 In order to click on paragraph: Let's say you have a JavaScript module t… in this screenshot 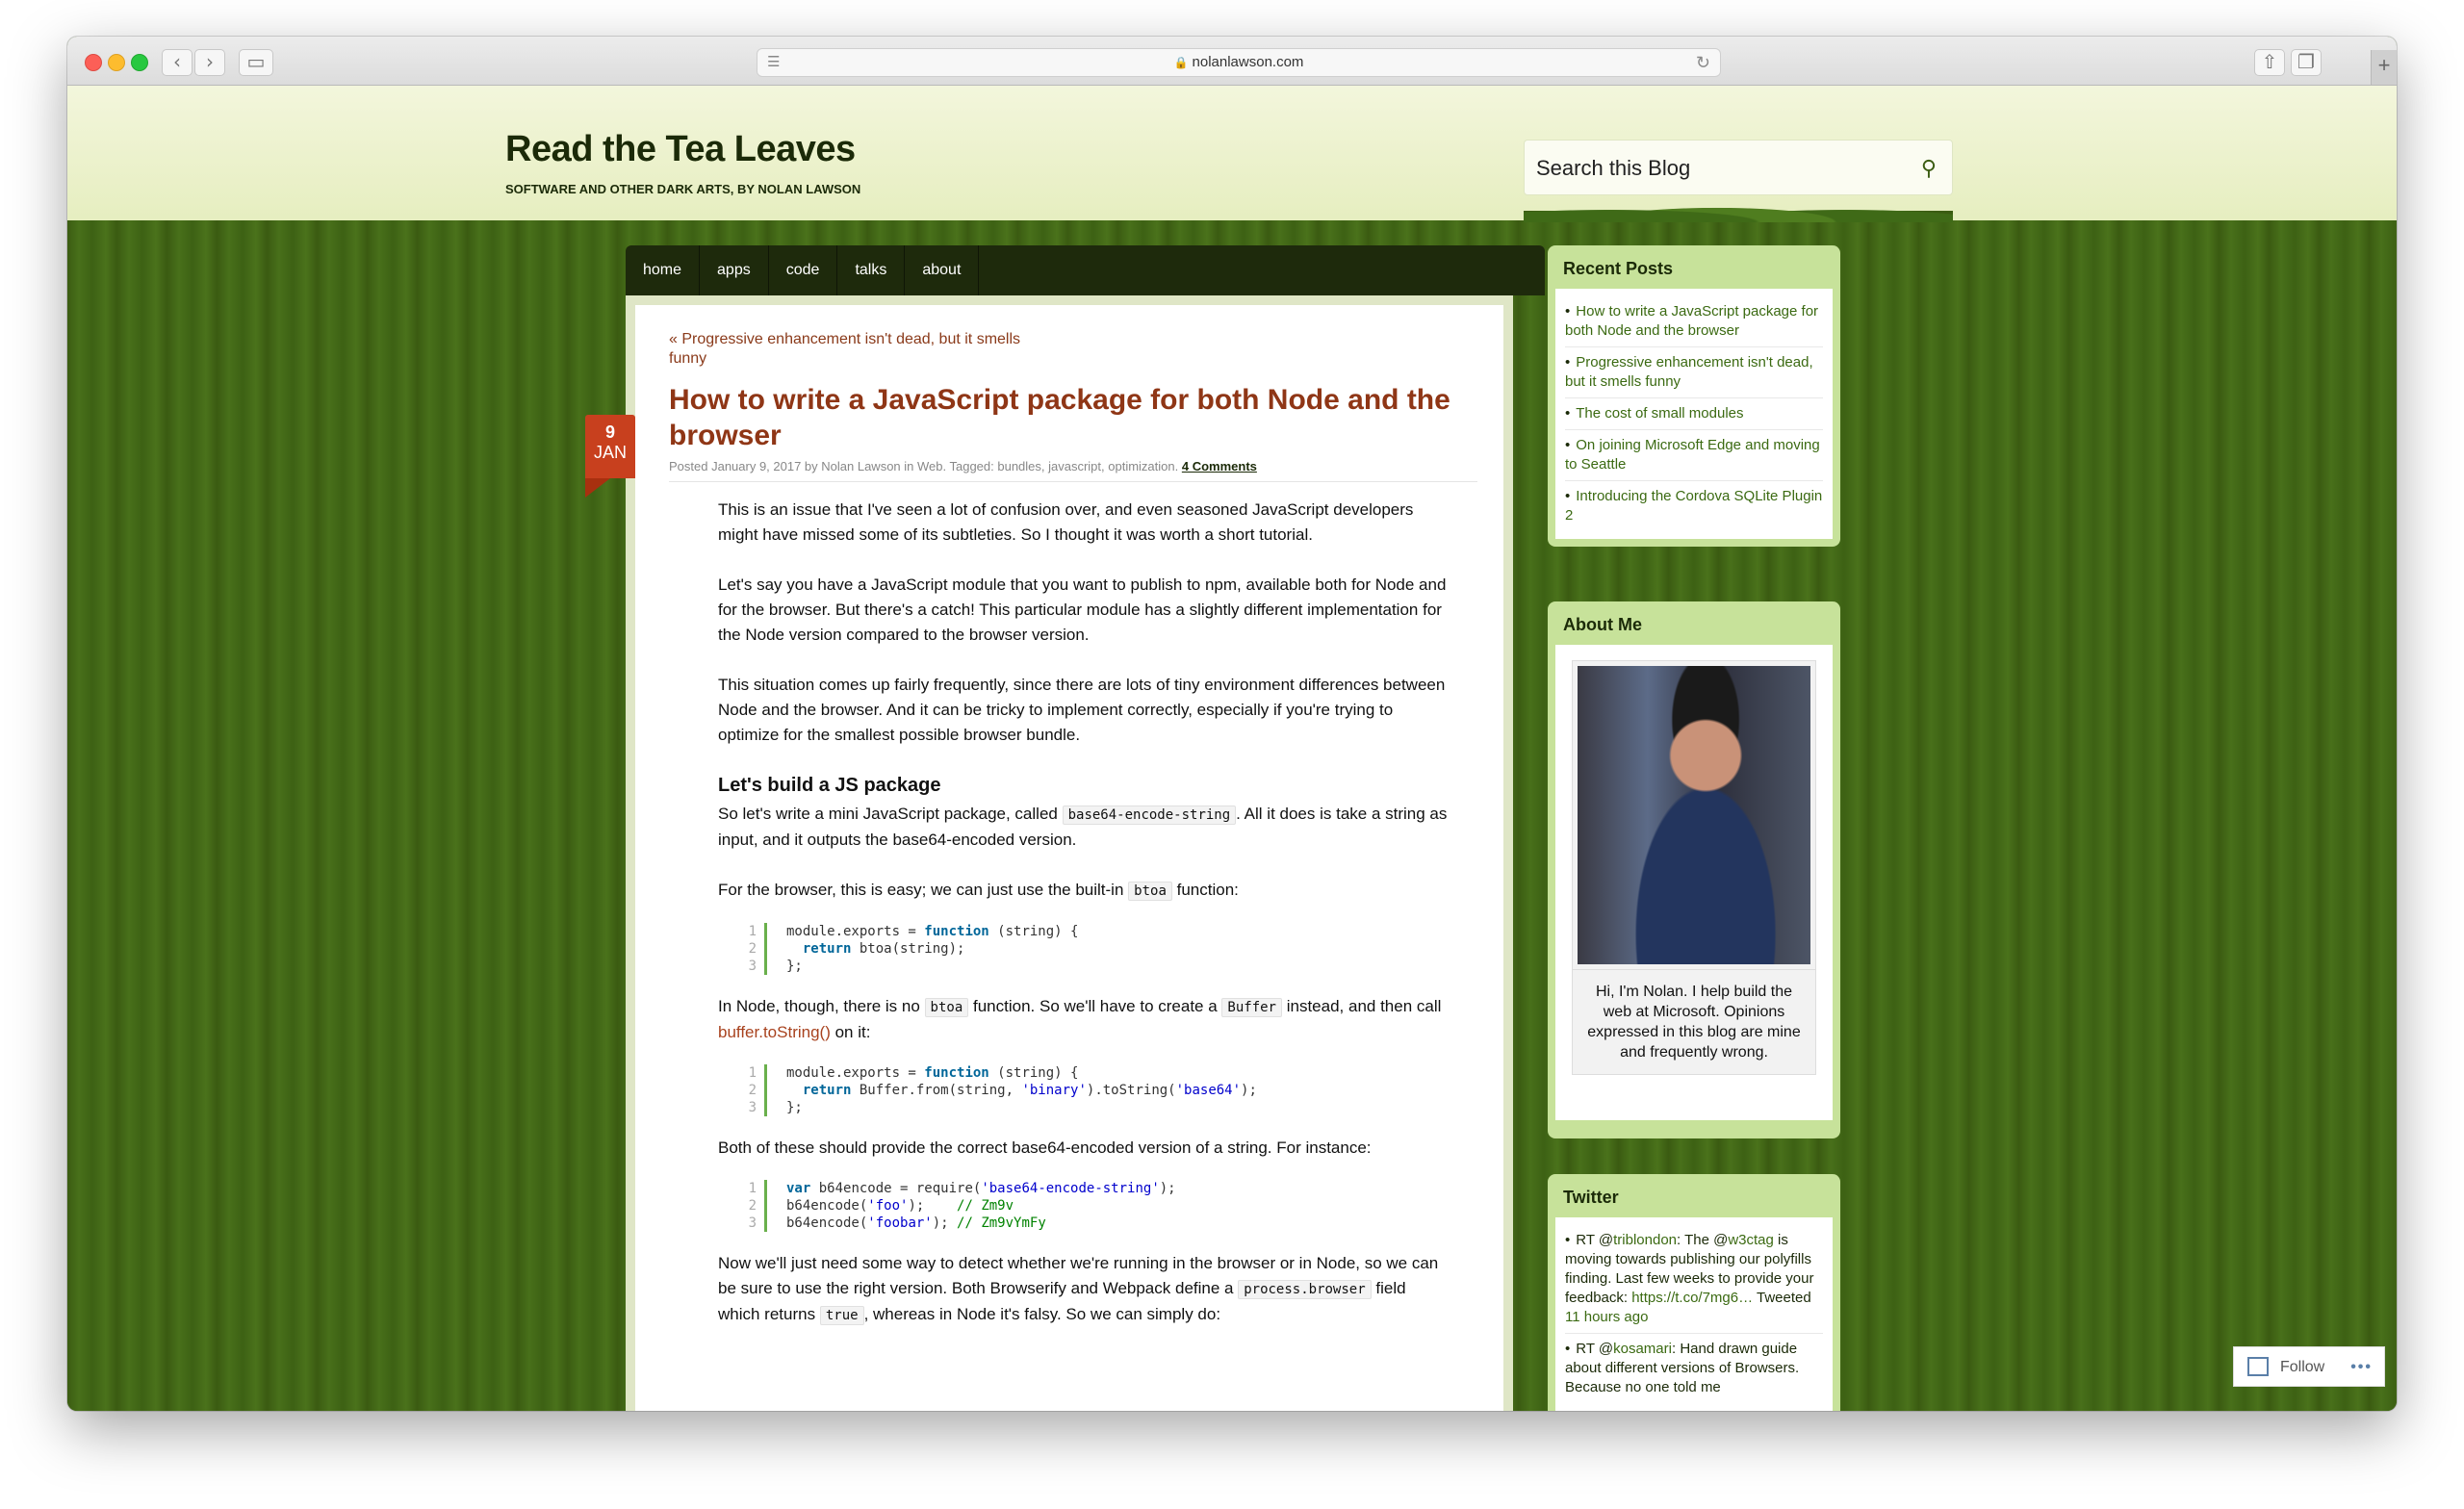, I will do `click(1082, 609)`.